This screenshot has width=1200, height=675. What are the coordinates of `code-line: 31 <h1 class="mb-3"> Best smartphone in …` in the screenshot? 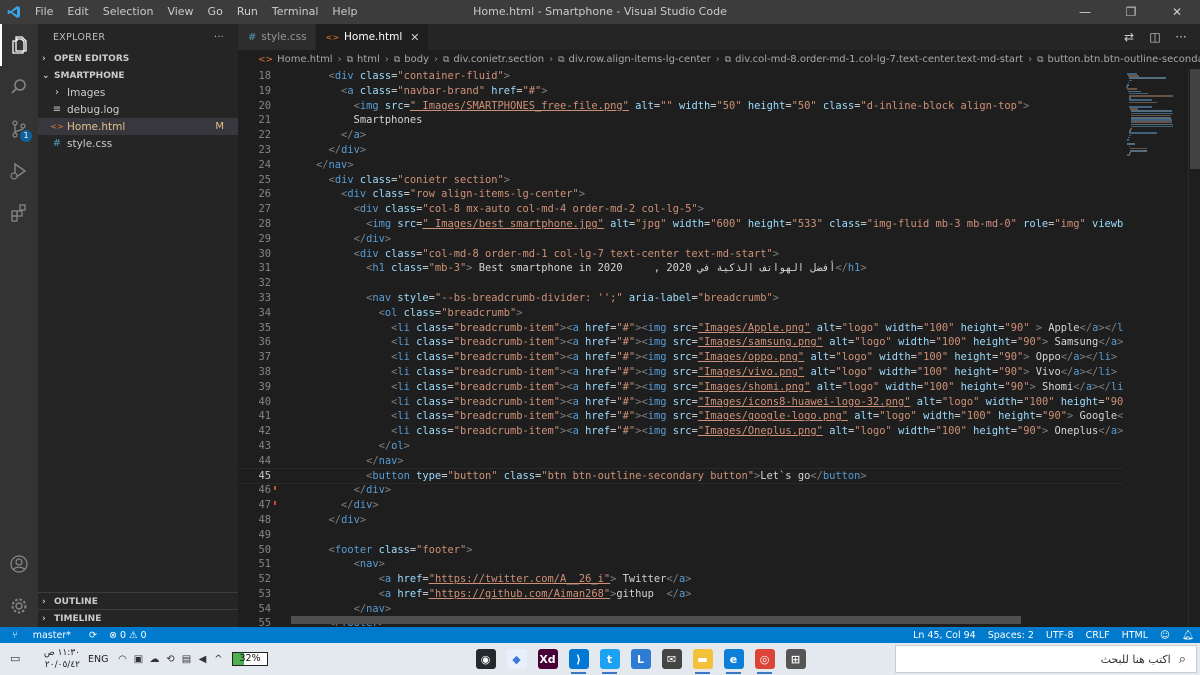 It's located at (680, 268).